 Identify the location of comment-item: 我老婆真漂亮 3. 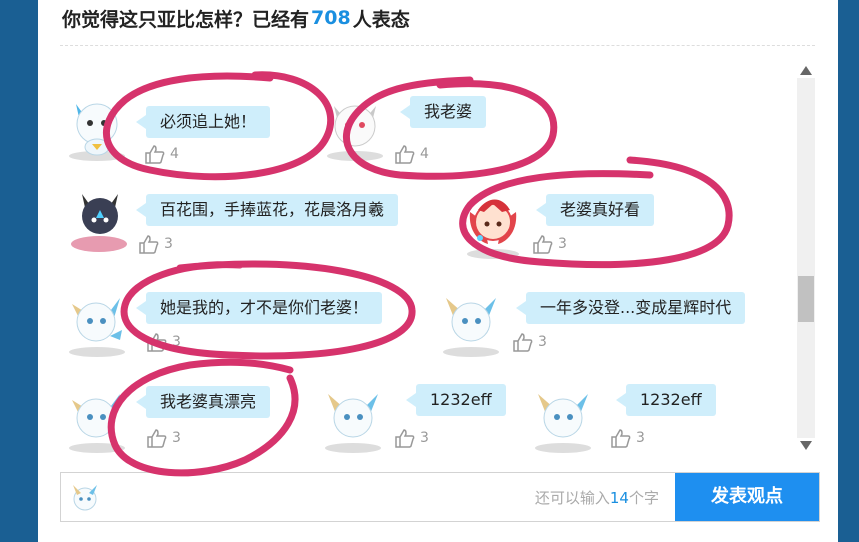
(188, 417).